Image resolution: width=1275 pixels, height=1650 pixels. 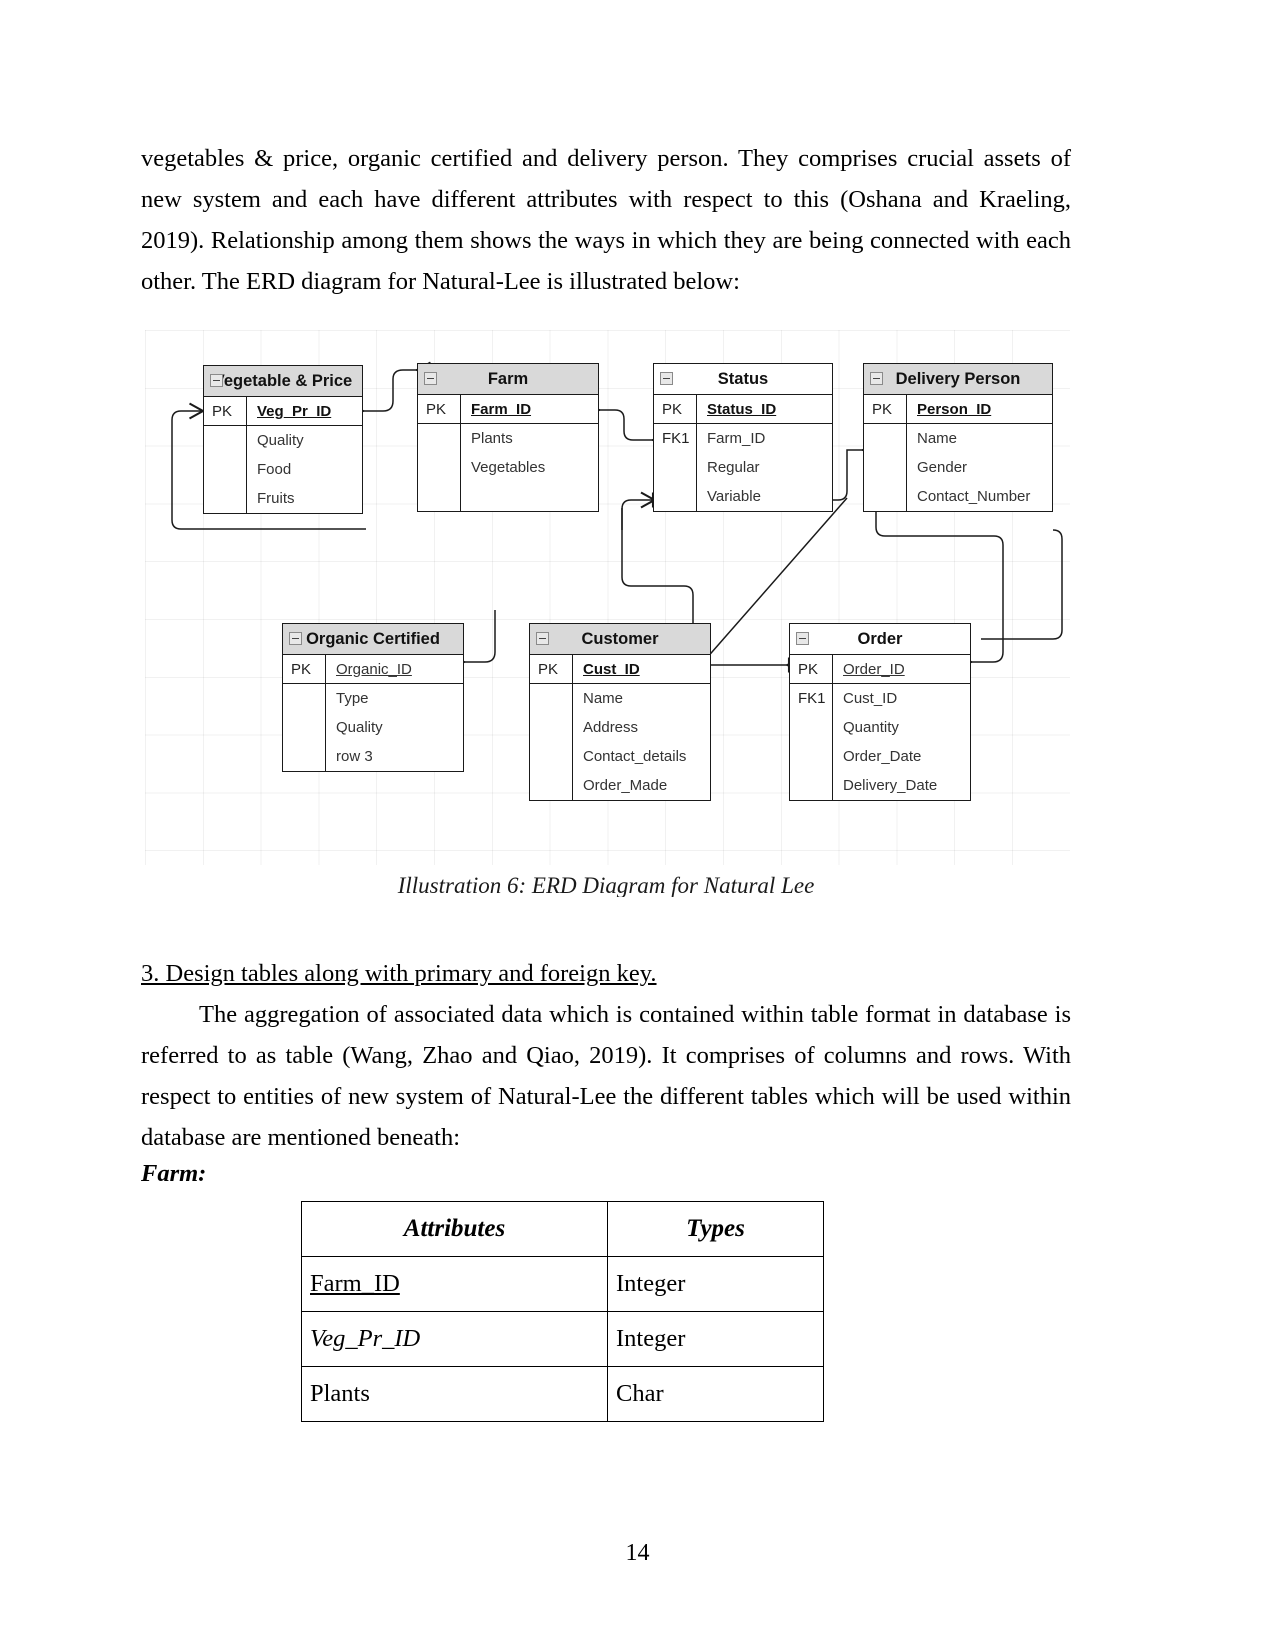 I want to click on entity-attributes: Name Gender Contact_Number, so click(x=958, y=467).